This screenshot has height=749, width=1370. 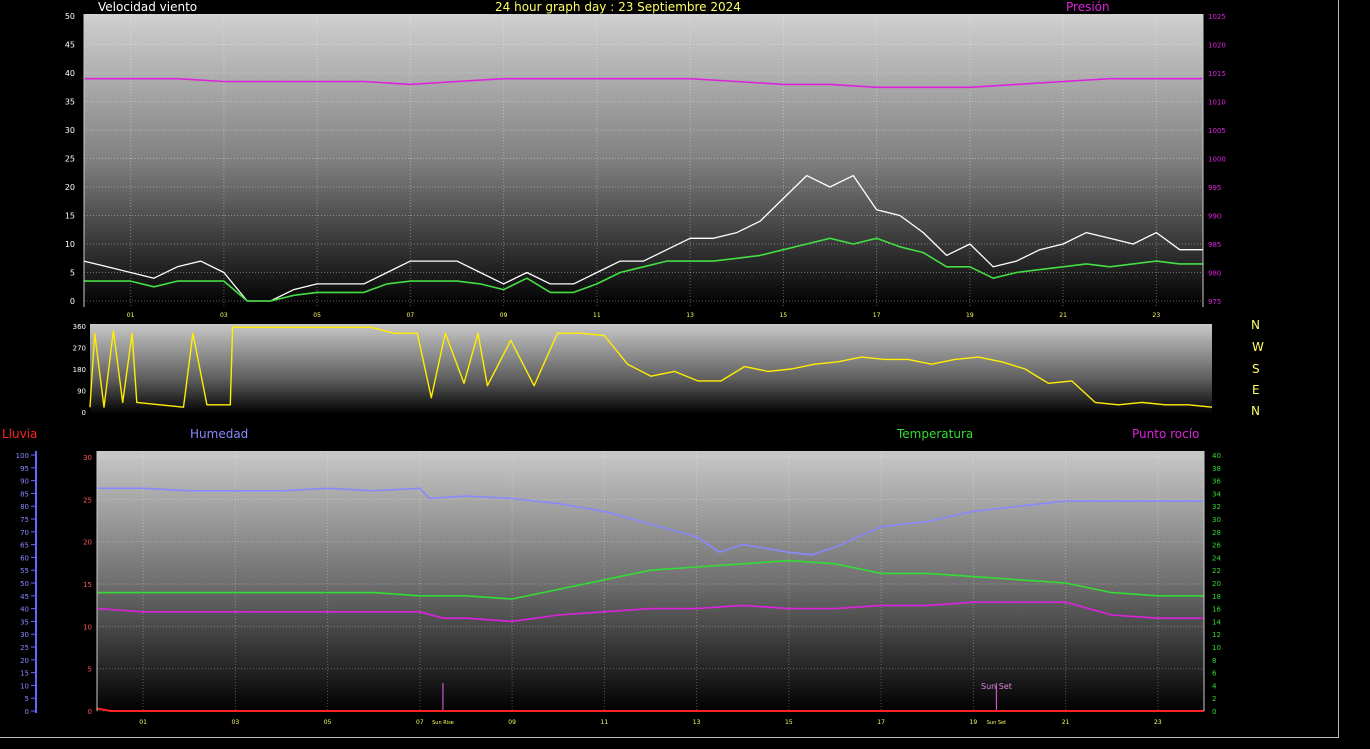 What do you see at coordinates (1214, 674) in the screenshot?
I see `y2-tick-label: 6` at bounding box center [1214, 674].